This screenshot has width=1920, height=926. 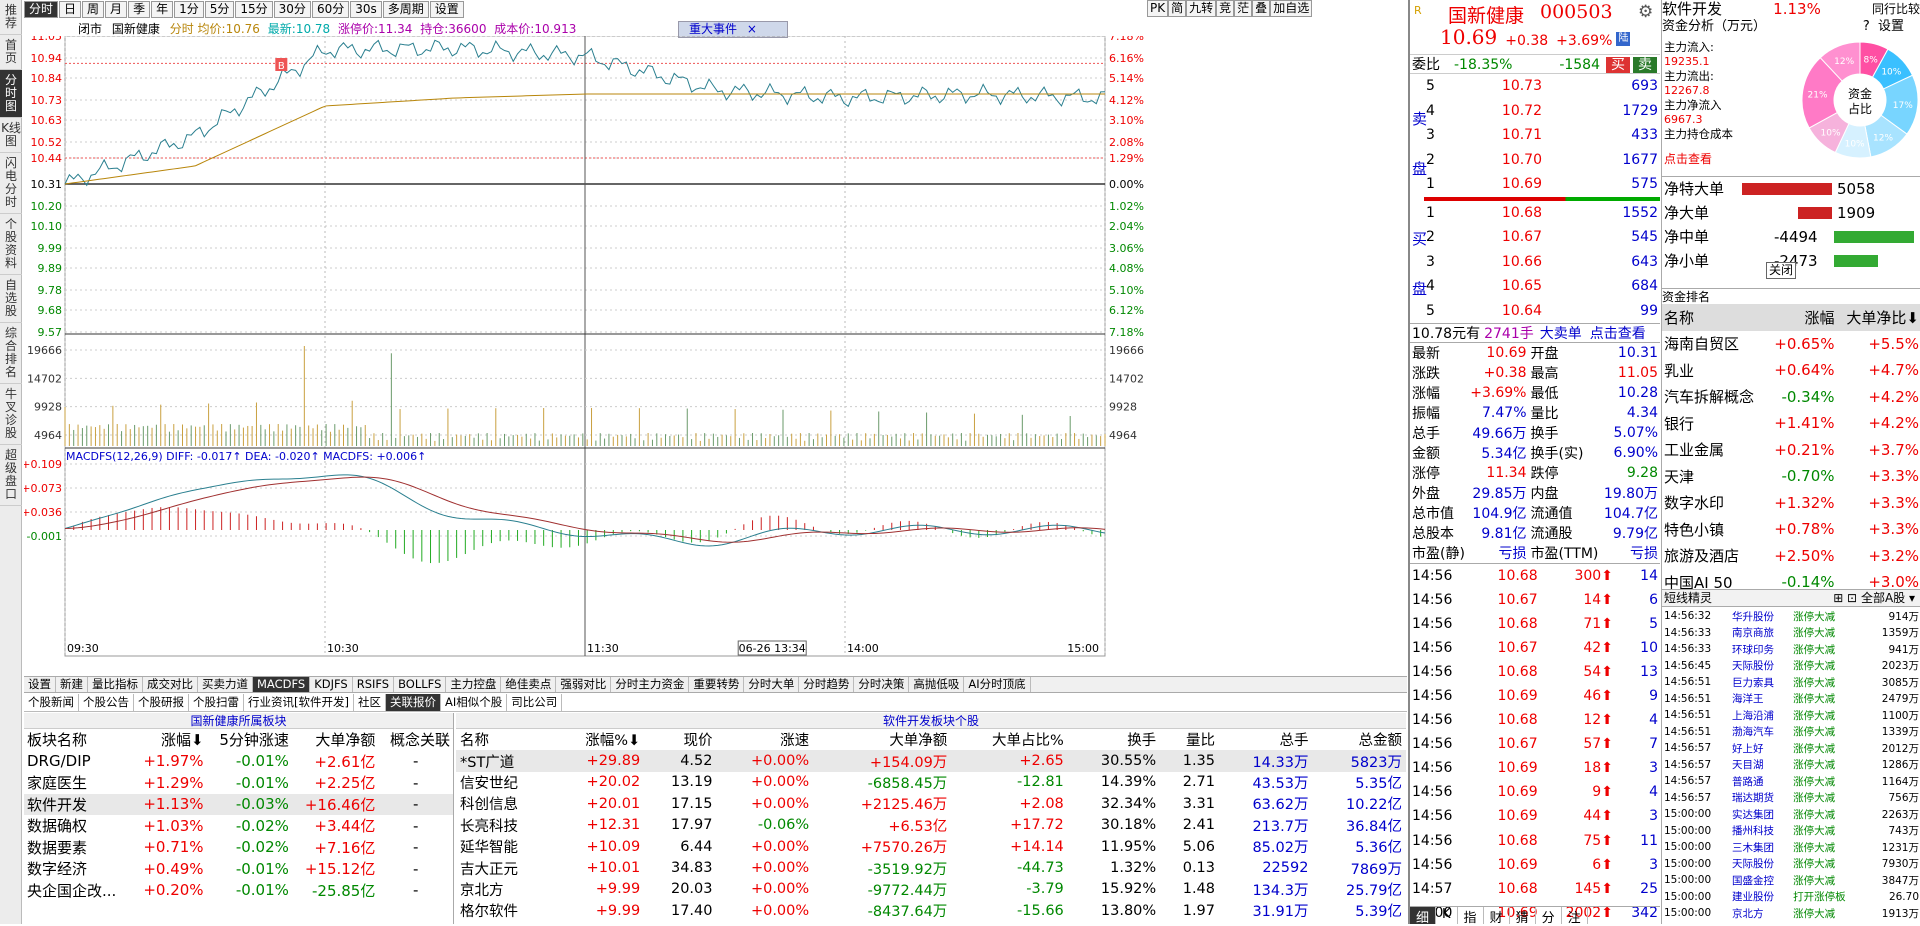 I want to click on table-row: 家庭医生 +1.29% -0.01% +2.25亿 -, so click(x=238, y=783).